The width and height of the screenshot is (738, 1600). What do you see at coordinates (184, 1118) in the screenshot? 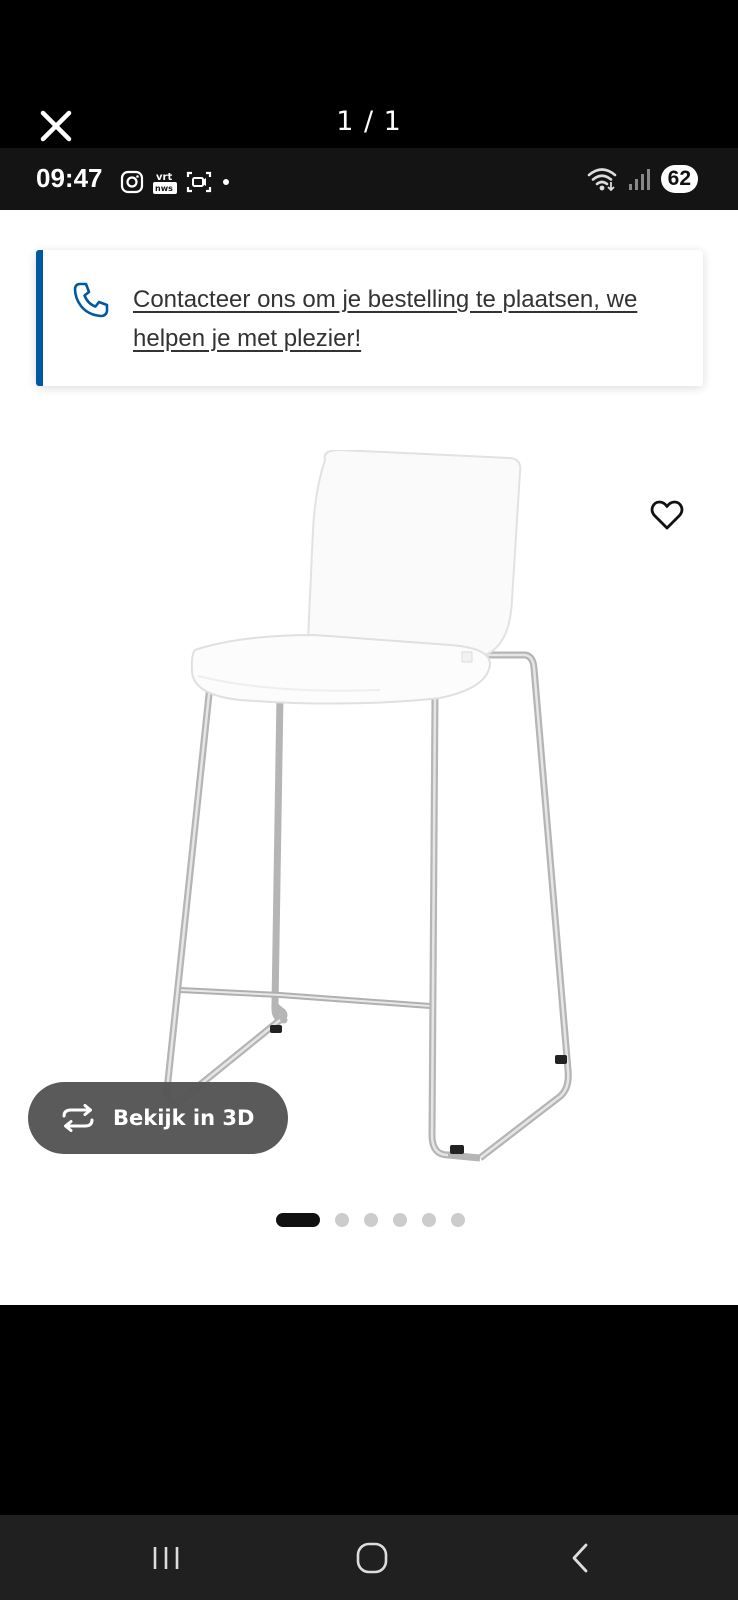
I see `view-3d-label: Bekijk in 3D` at bounding box center [184, 1118].